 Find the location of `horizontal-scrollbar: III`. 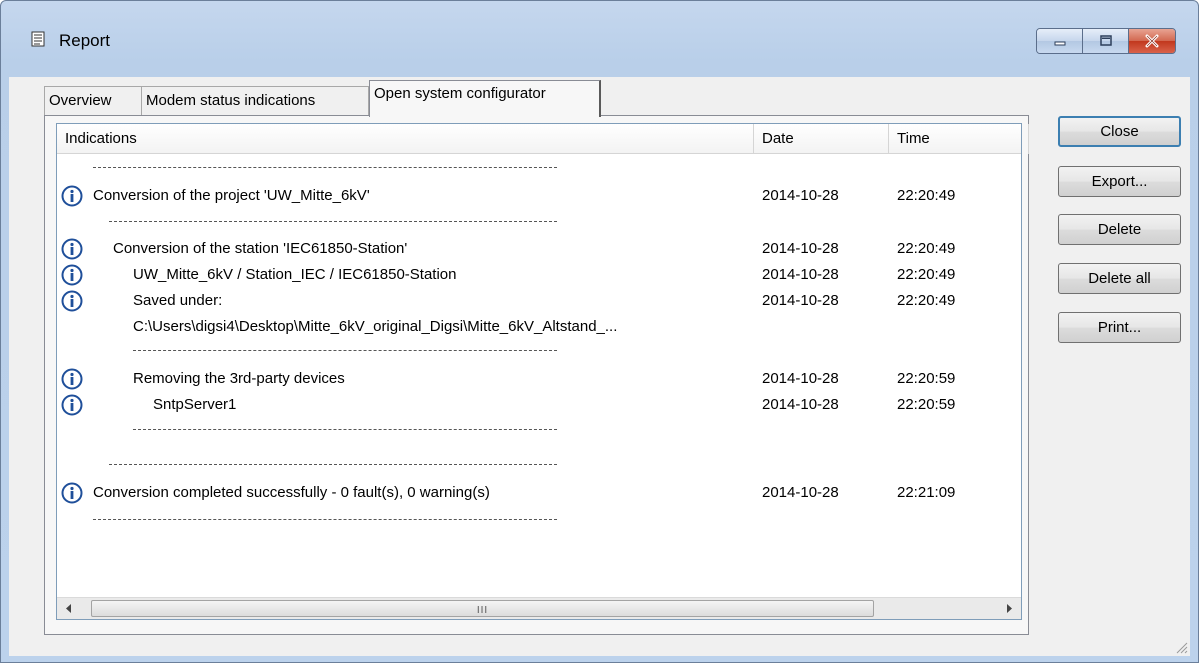

horizontal-scrollbar: III is located at coordinates (539, 608).